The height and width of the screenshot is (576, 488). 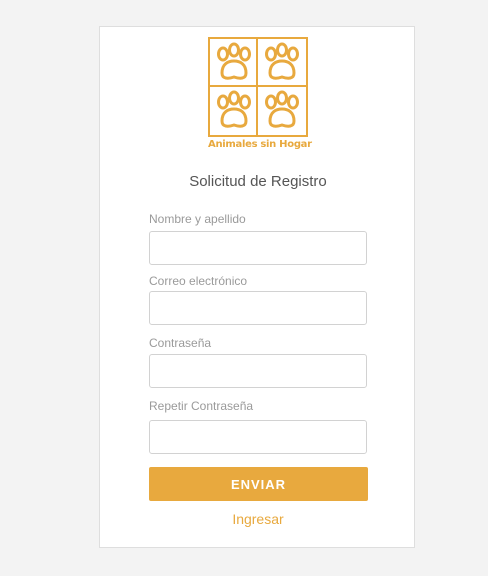 What do you see at coordinates (198, 281) in the screenshot?
I see `email-label: Correo electrónico` at bounding box center [198, 281].